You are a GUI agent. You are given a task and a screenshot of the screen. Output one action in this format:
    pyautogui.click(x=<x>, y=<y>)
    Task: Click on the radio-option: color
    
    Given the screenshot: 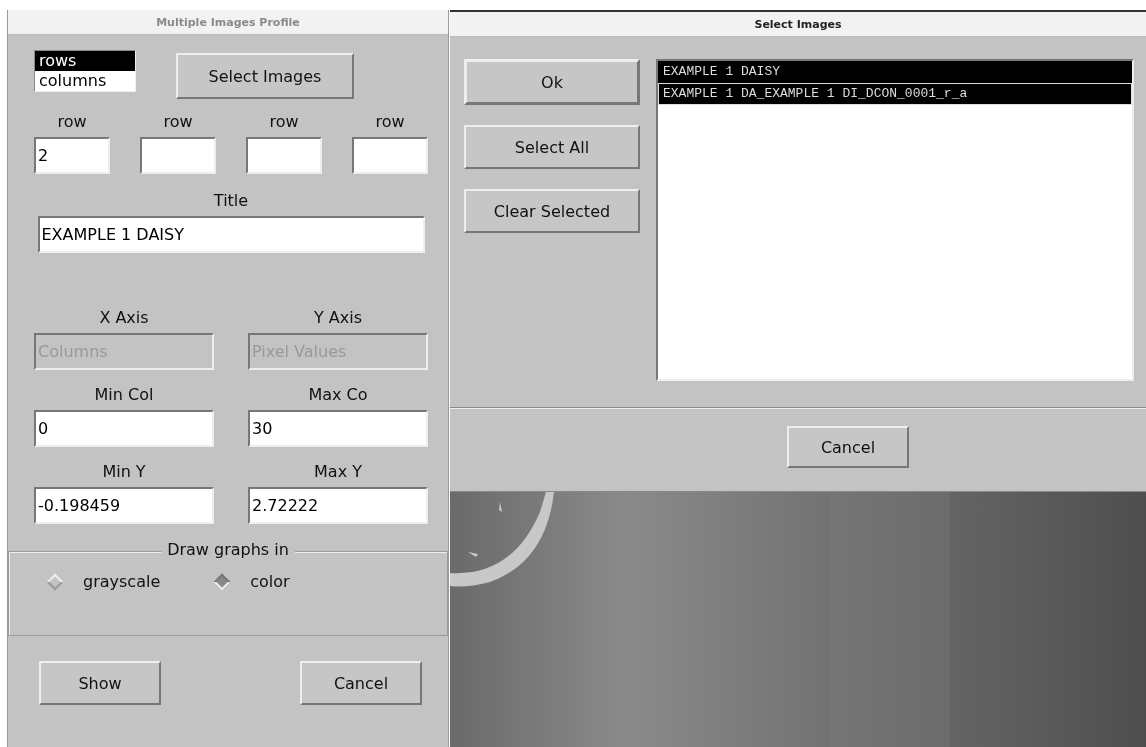 What is the action you would take?
    pyautogui.click(x=253, y=581)
    